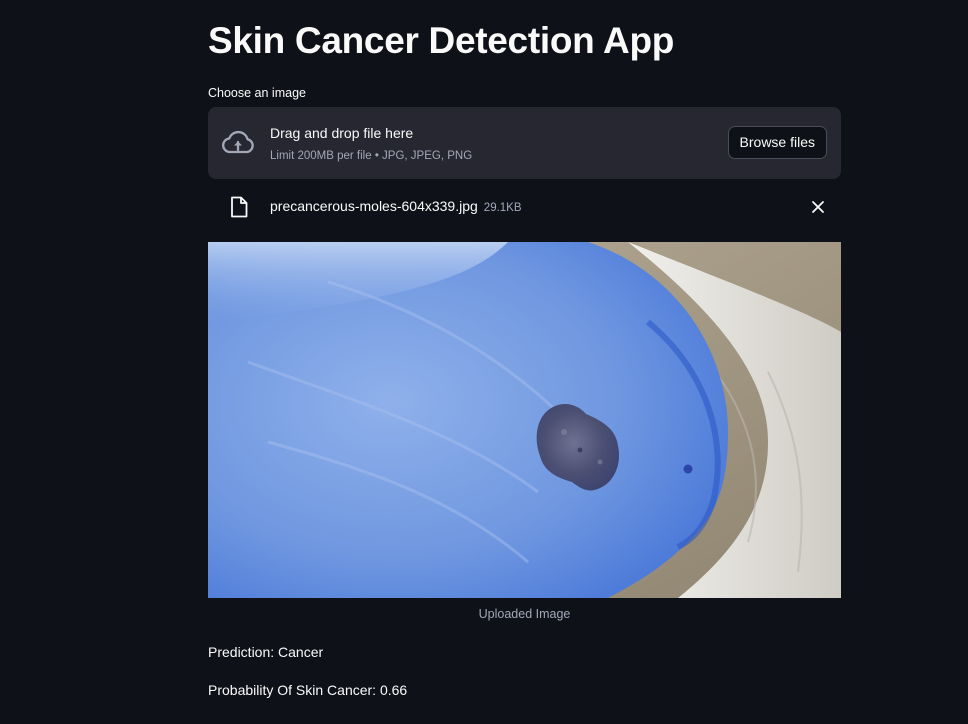 This screenshot has height=724, width=968. I want to click on file-icon, so click(239, 207).